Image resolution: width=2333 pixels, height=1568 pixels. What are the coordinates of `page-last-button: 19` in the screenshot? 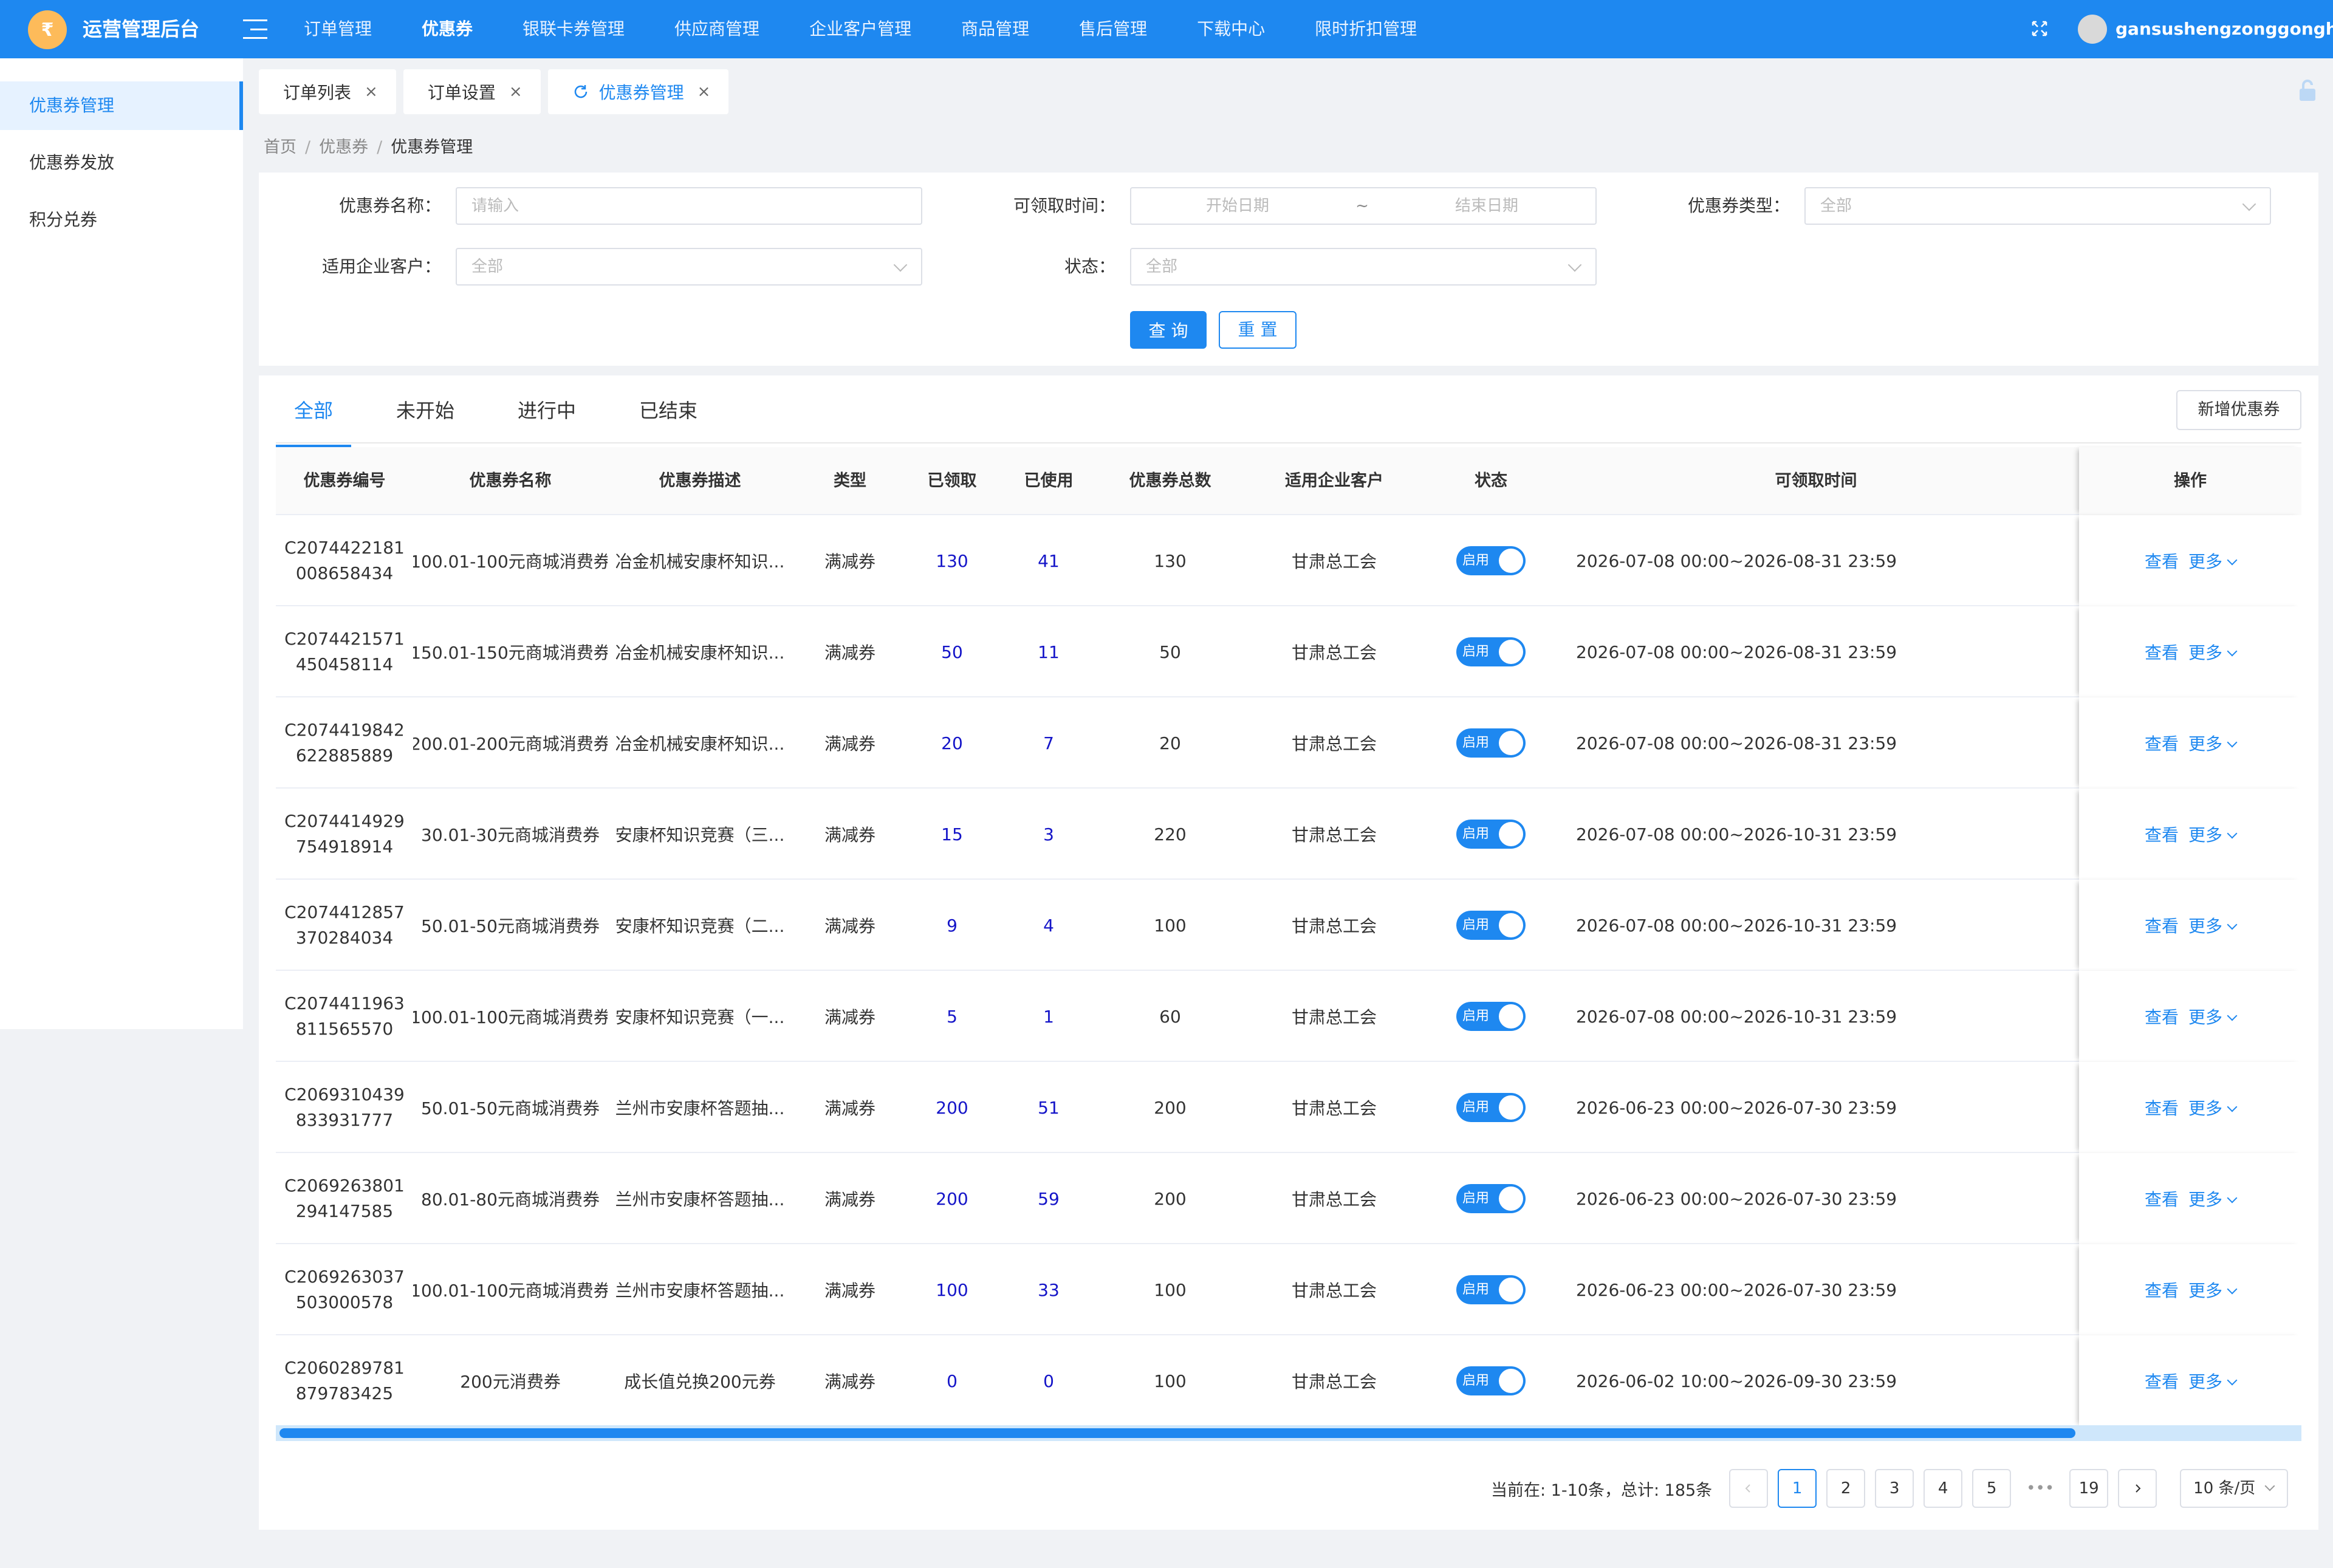 It's located at (2089, 1489).